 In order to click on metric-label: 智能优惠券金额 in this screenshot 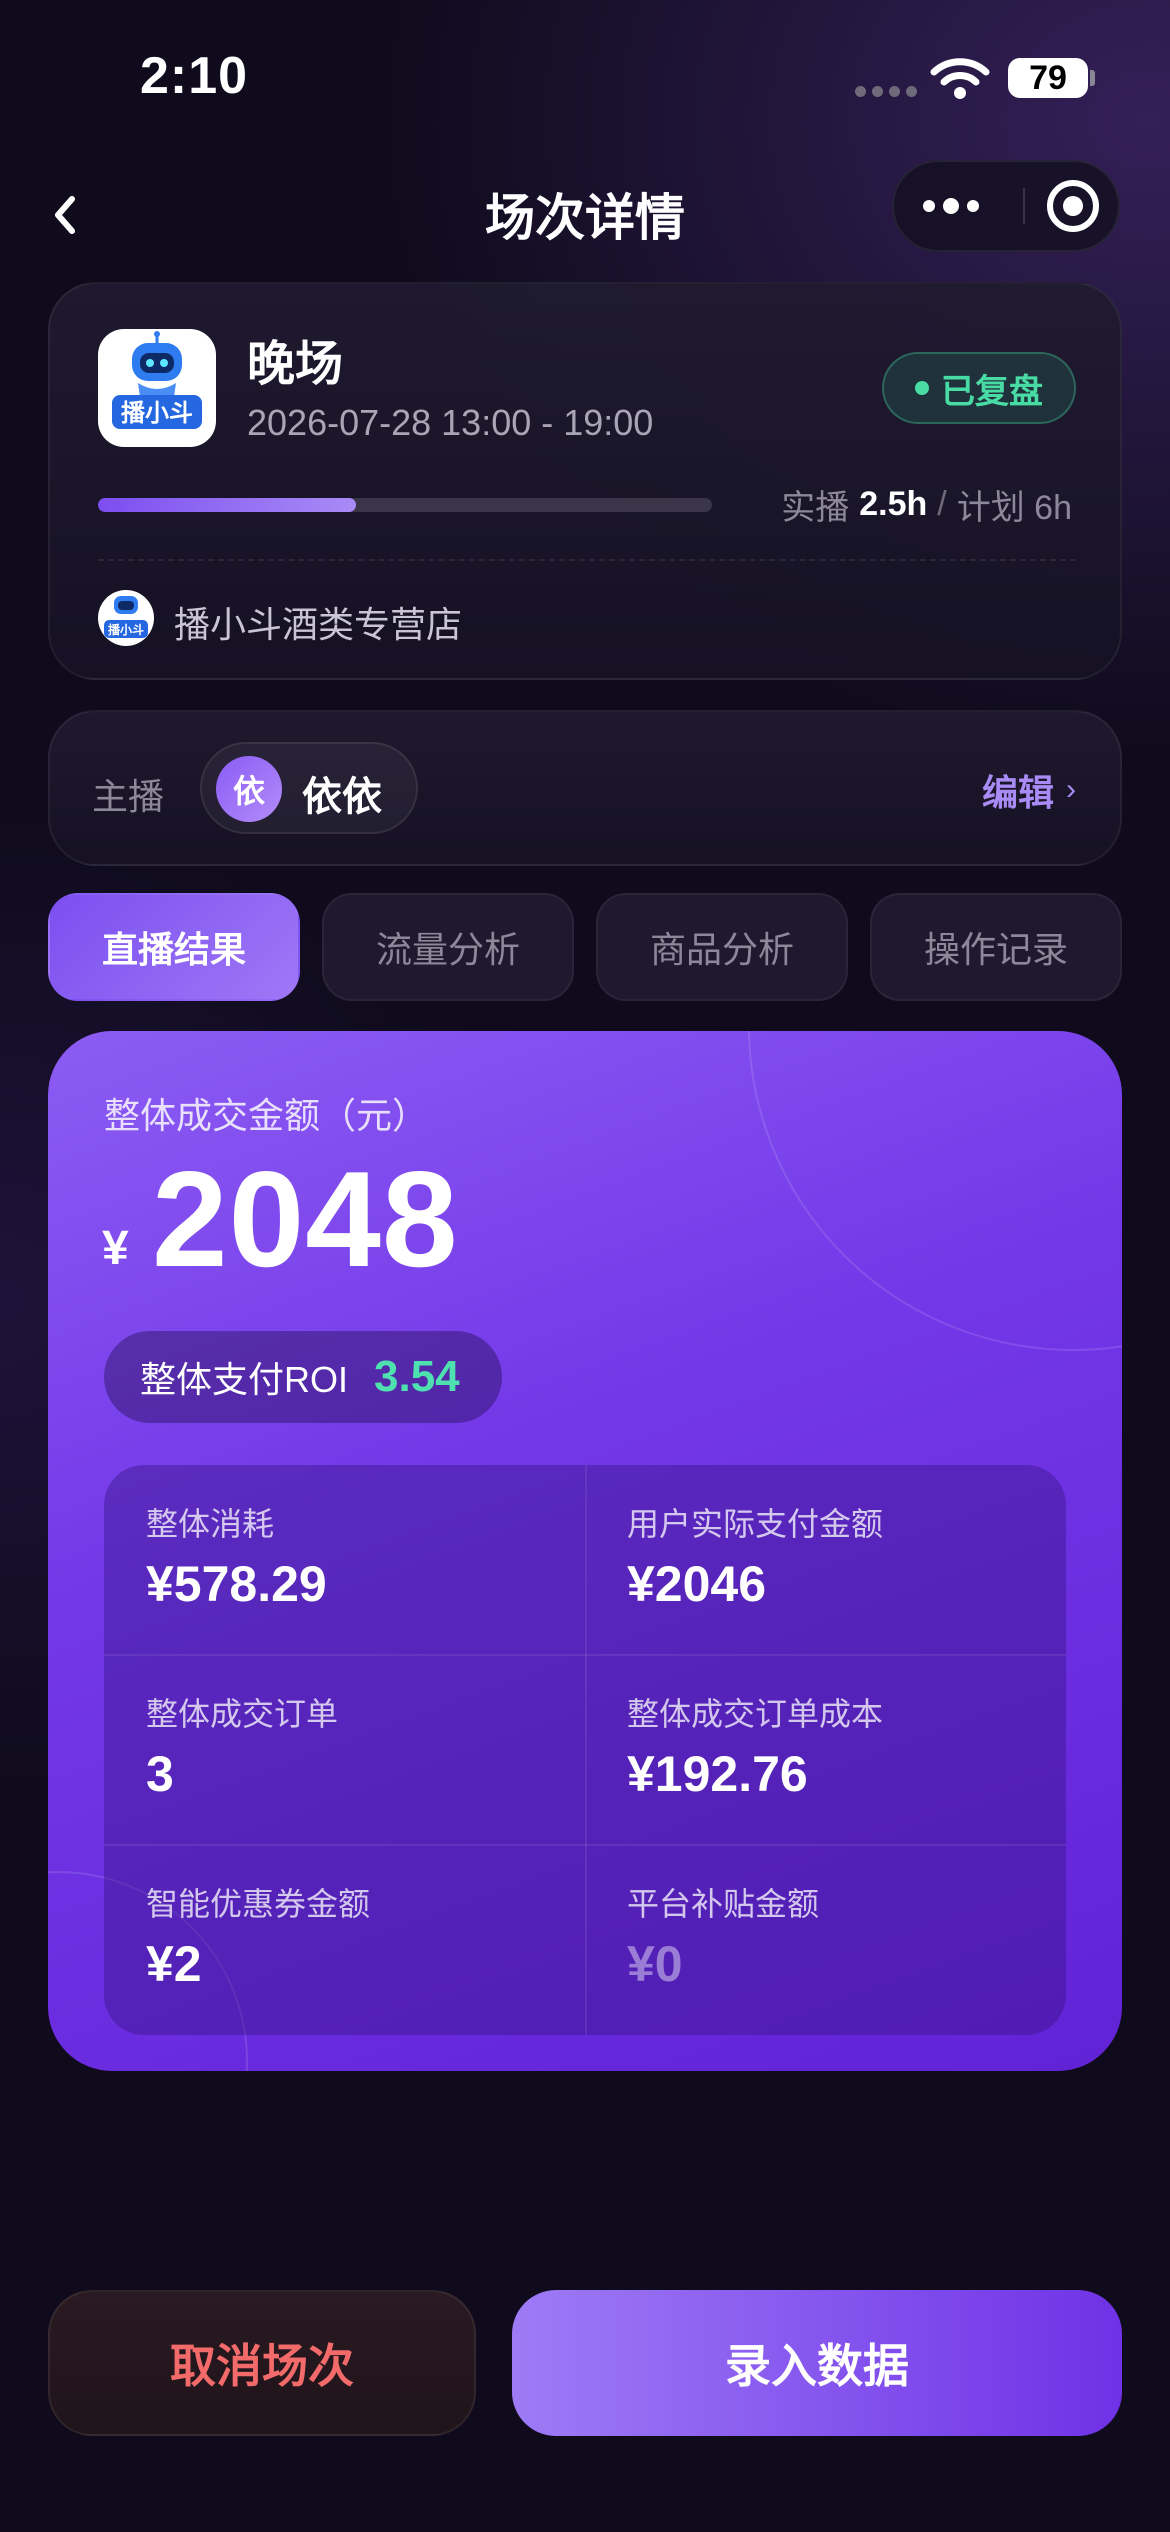, I will do `click(258, 1904)`.